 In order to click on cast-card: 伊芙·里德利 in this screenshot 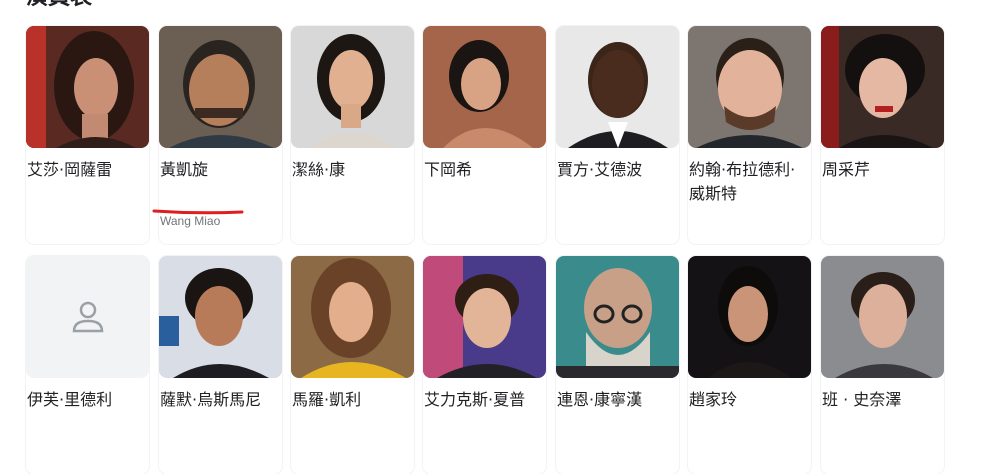, I will do `click(87, 365)`.